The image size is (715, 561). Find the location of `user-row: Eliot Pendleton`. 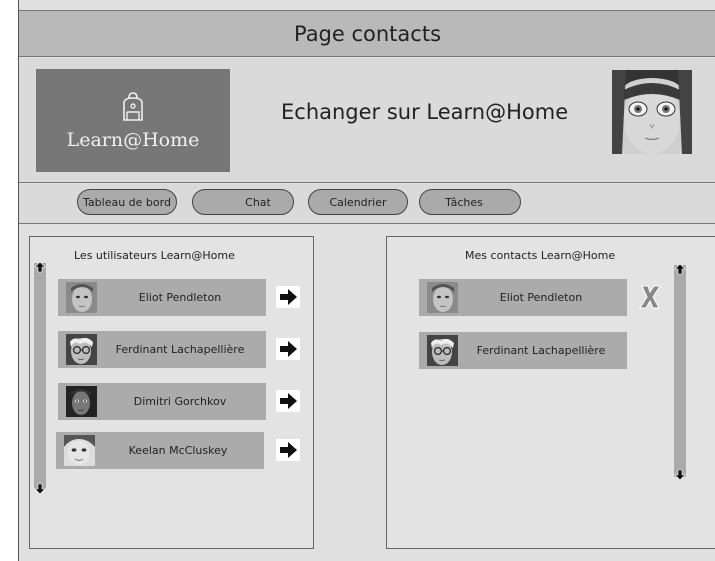

user-row: Eliot Pendleton is located at coordinates (162, 297).